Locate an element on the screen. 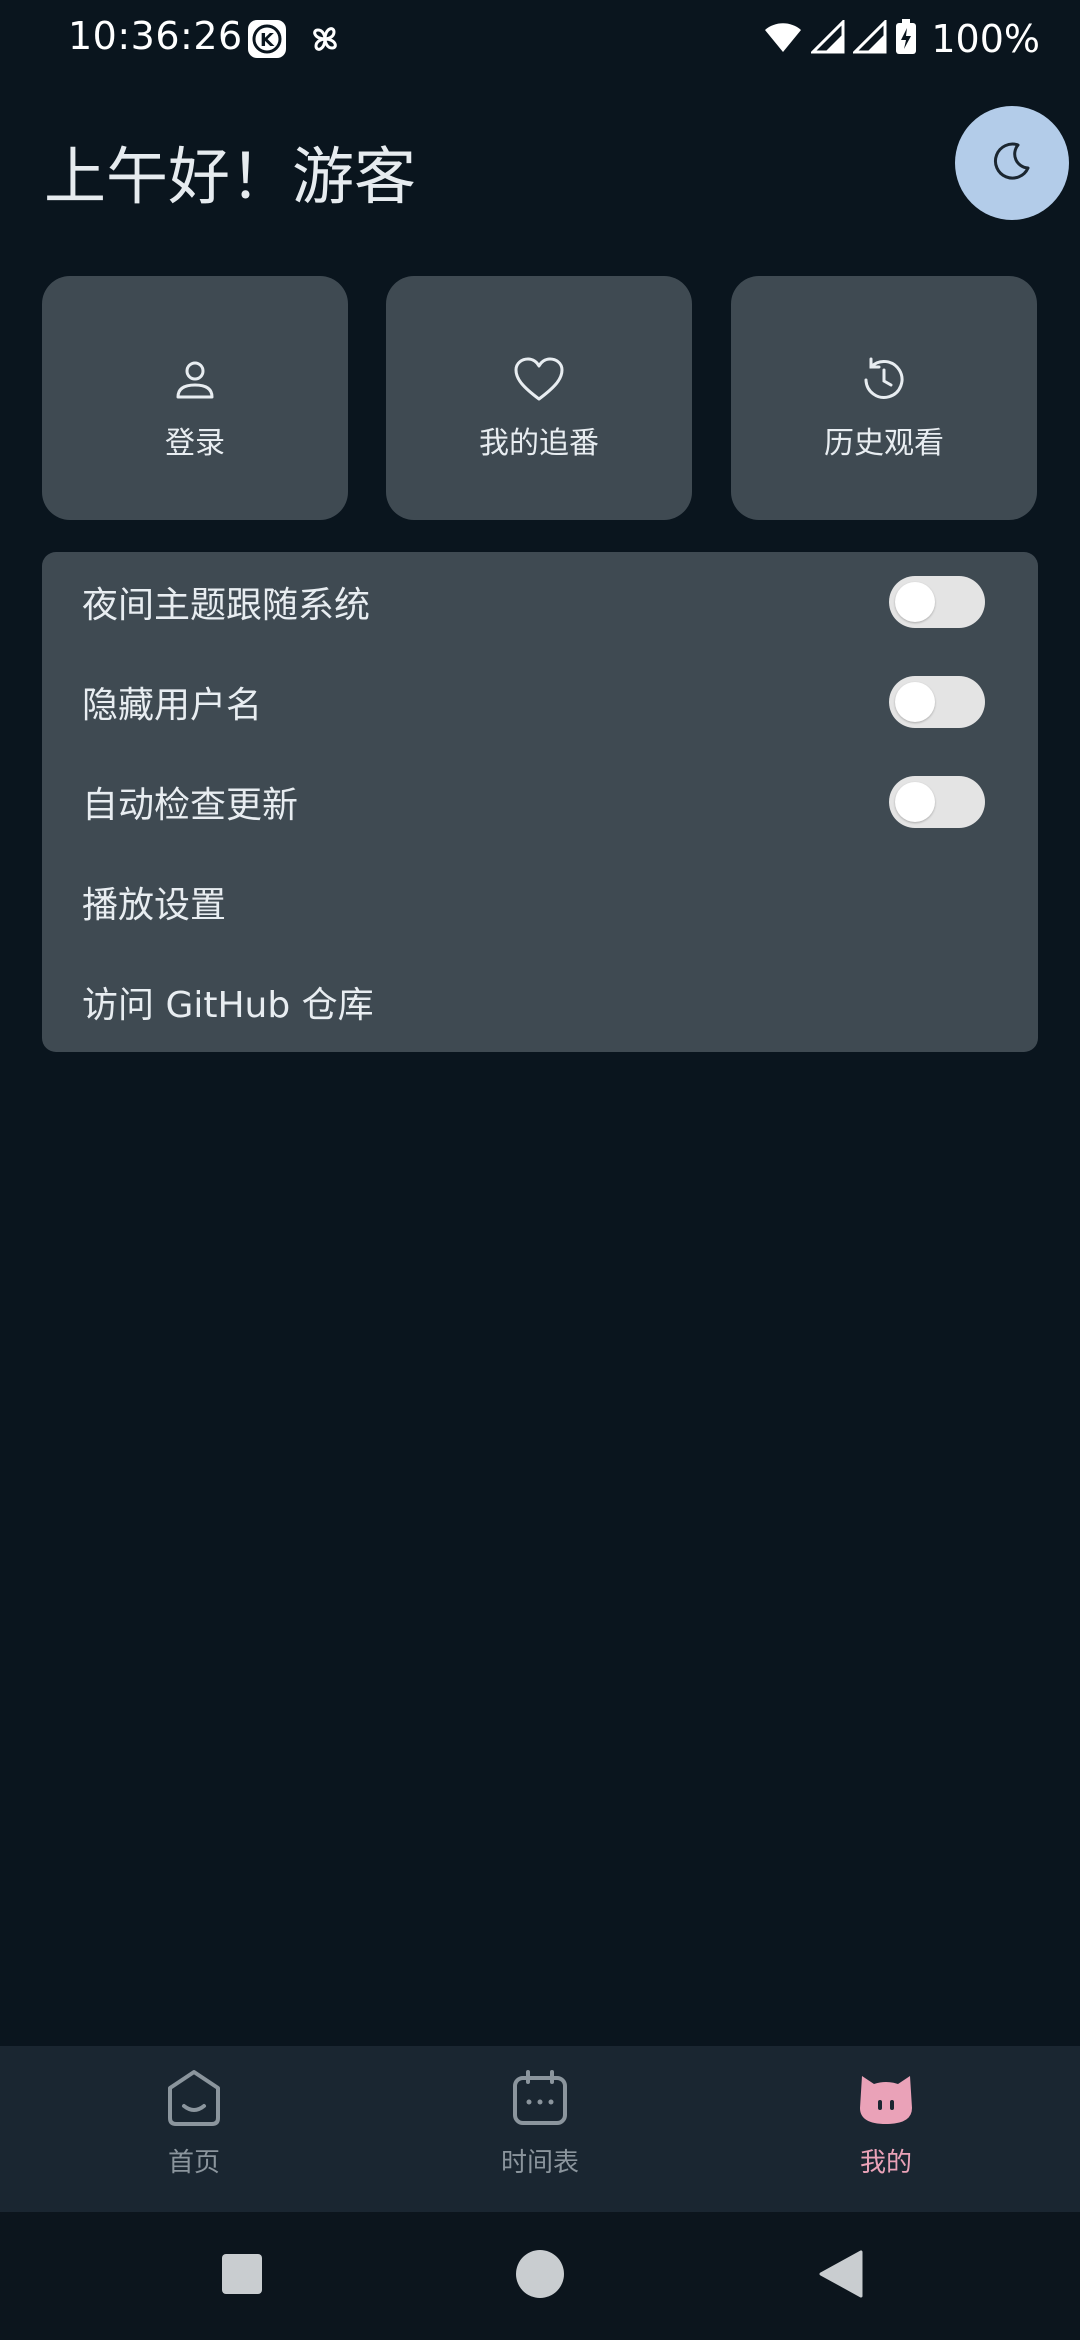 This screenshot has height=2340, width=1080. moon-icon is located at coordinates (1012, 163).